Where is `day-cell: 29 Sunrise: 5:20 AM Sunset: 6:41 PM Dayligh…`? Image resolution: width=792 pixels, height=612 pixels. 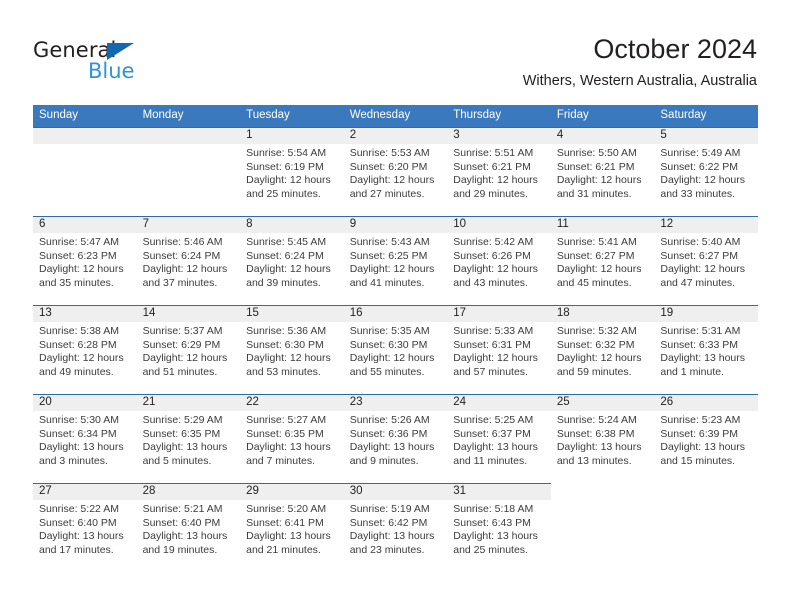 day-cell: 29 Sunrise: 5:20 AM Sunset: 6:41 PM Dayligh… is located at coordinates (292, 527).